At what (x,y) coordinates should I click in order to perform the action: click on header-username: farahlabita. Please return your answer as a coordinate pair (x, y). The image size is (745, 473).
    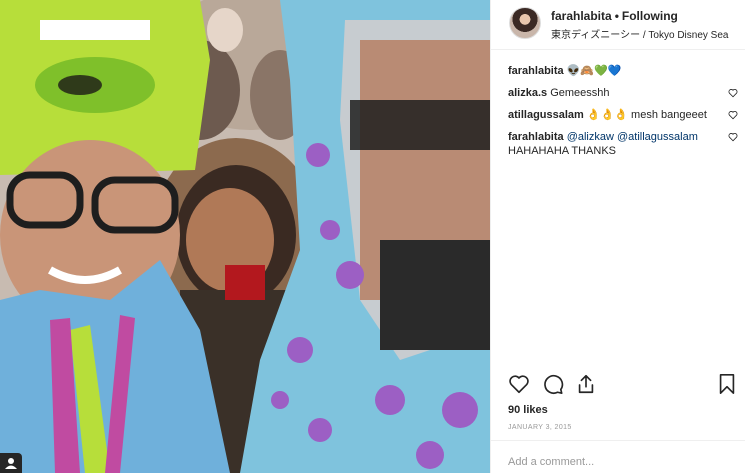
    Looking at the image, I should click on (581, 16).